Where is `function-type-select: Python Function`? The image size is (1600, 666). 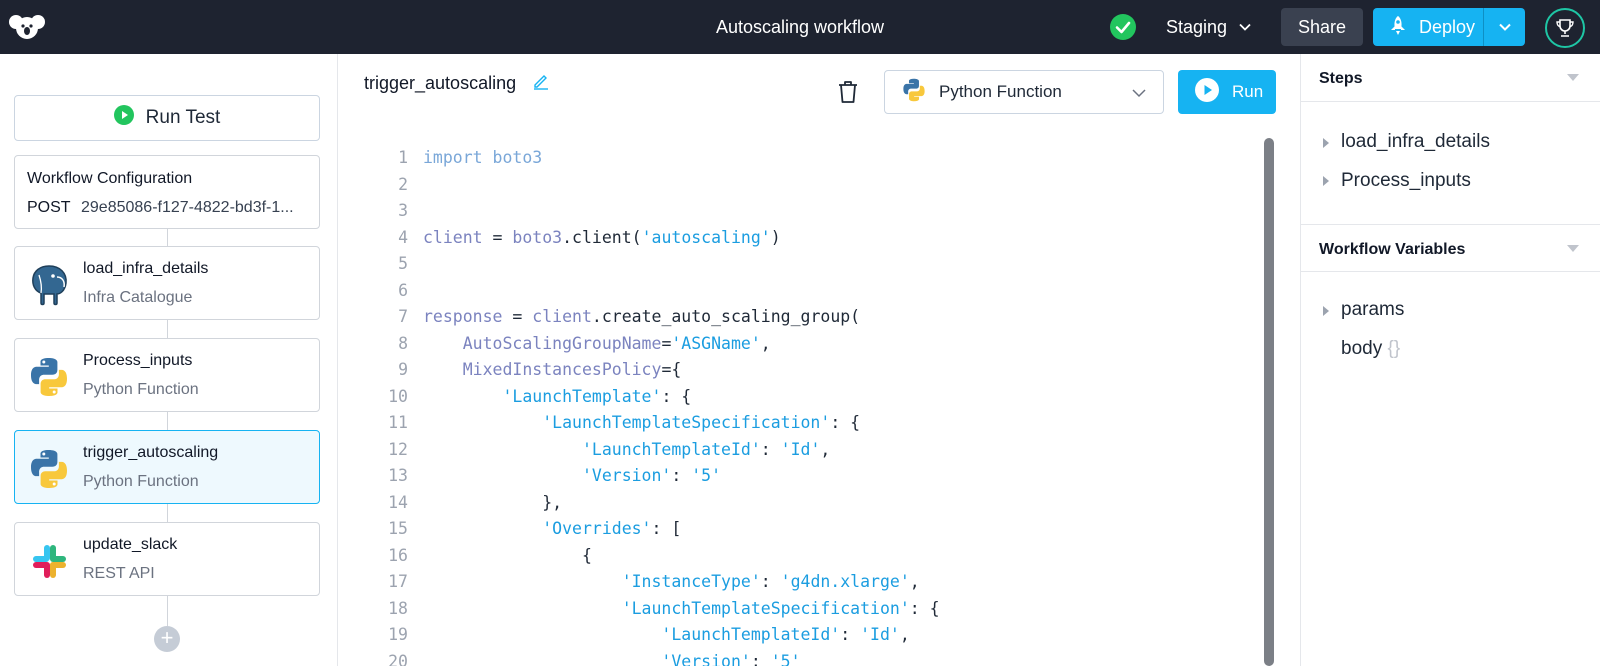
function-type-select: Python Function is located at coordinates (1024, 92).